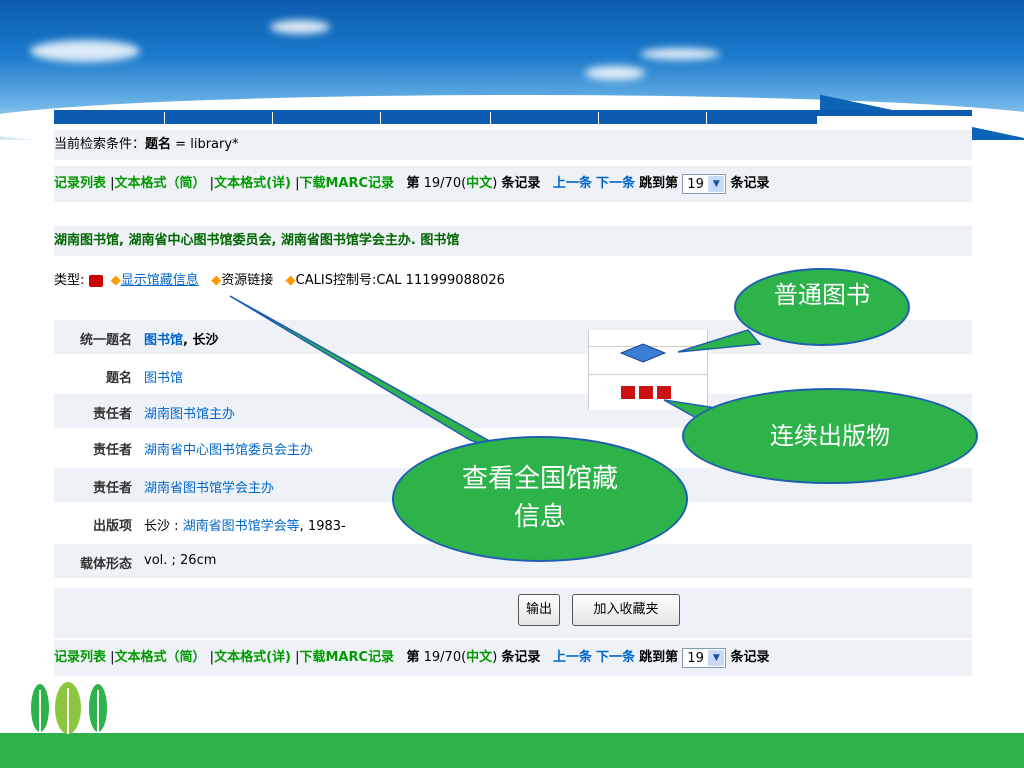  What do you see at coordinates (495, 377) in the screenshot?
I see `callout-tails` at bounding box center [495, 377].